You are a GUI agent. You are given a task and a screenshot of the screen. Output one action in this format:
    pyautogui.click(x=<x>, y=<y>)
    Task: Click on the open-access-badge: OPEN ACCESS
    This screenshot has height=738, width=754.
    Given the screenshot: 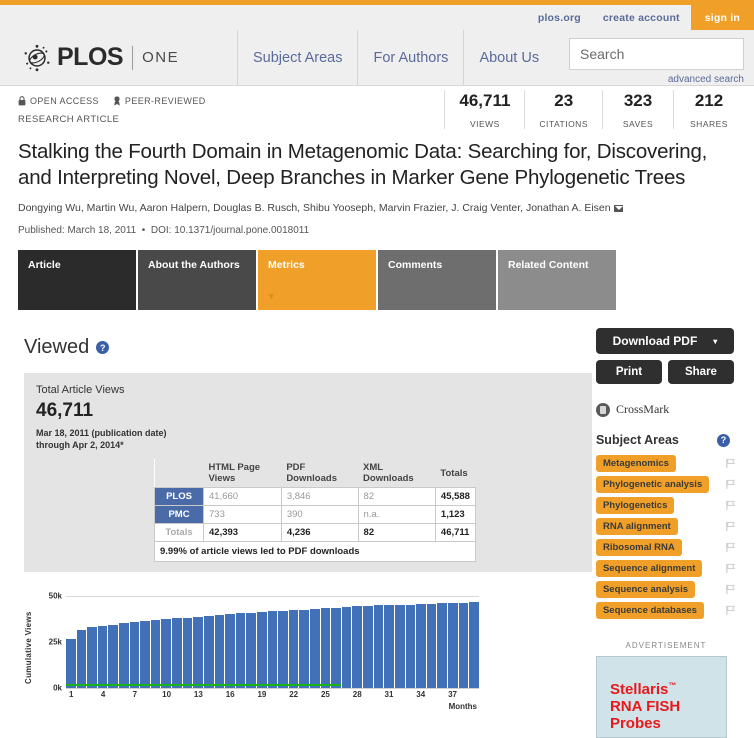 What is the action you would take?
    pyautogui.click(x=58, y=101)
    